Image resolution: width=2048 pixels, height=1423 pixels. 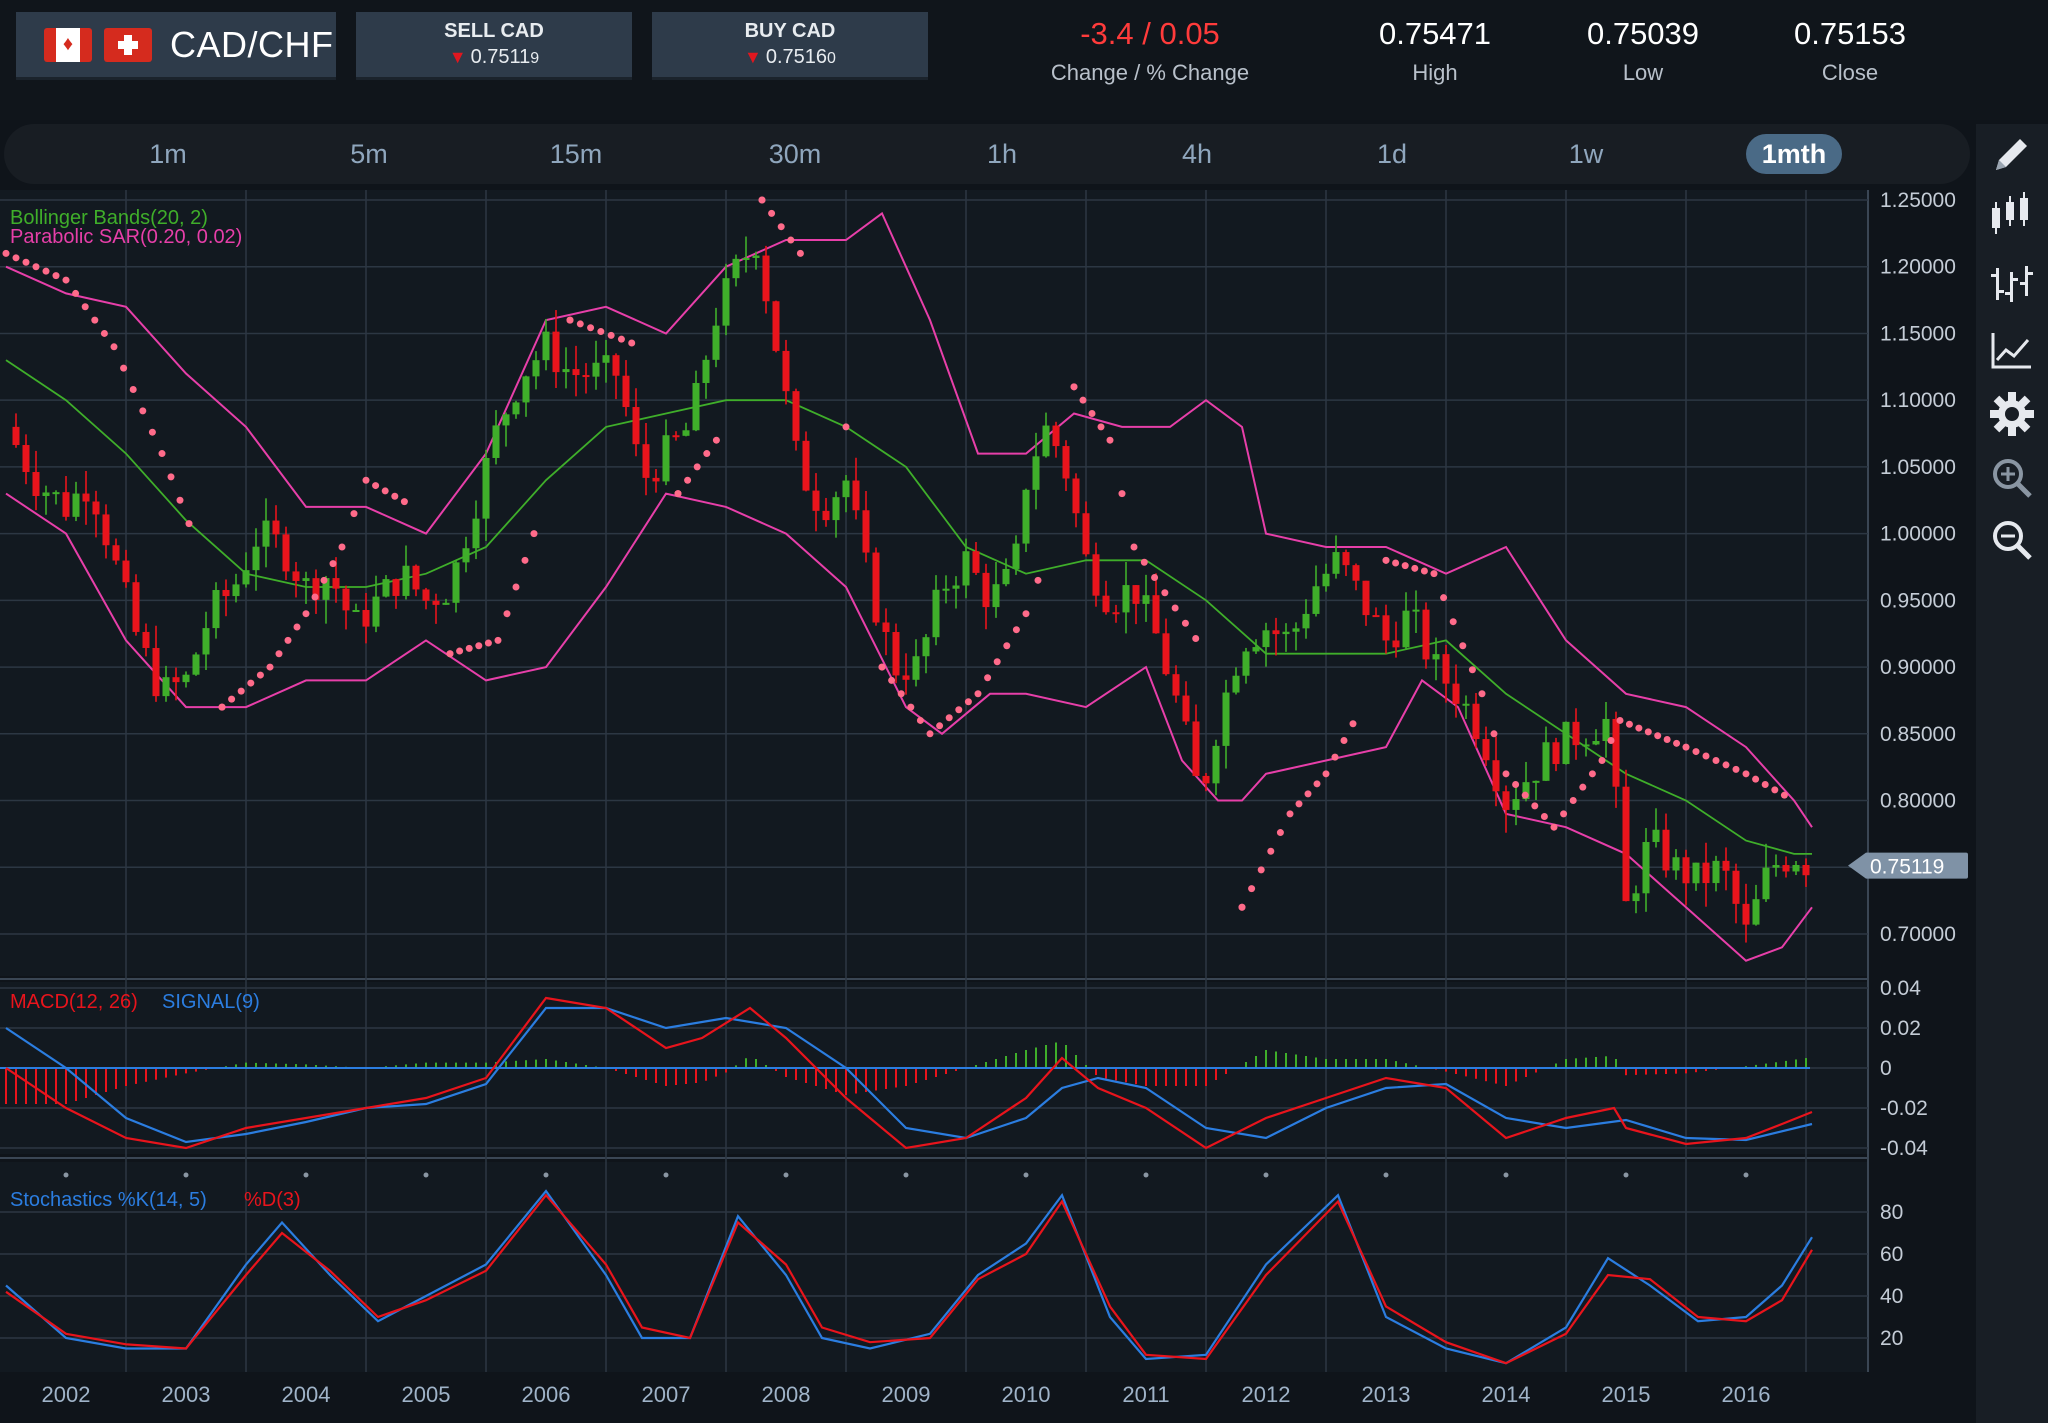 I want to click on year-label: 2006, so click(x=546, y=1394).